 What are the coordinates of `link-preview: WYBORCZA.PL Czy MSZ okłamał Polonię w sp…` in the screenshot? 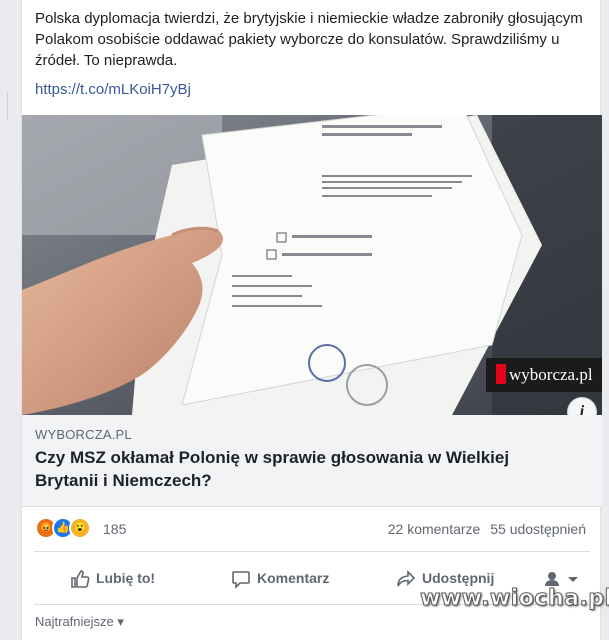 It's located at (312, 461).